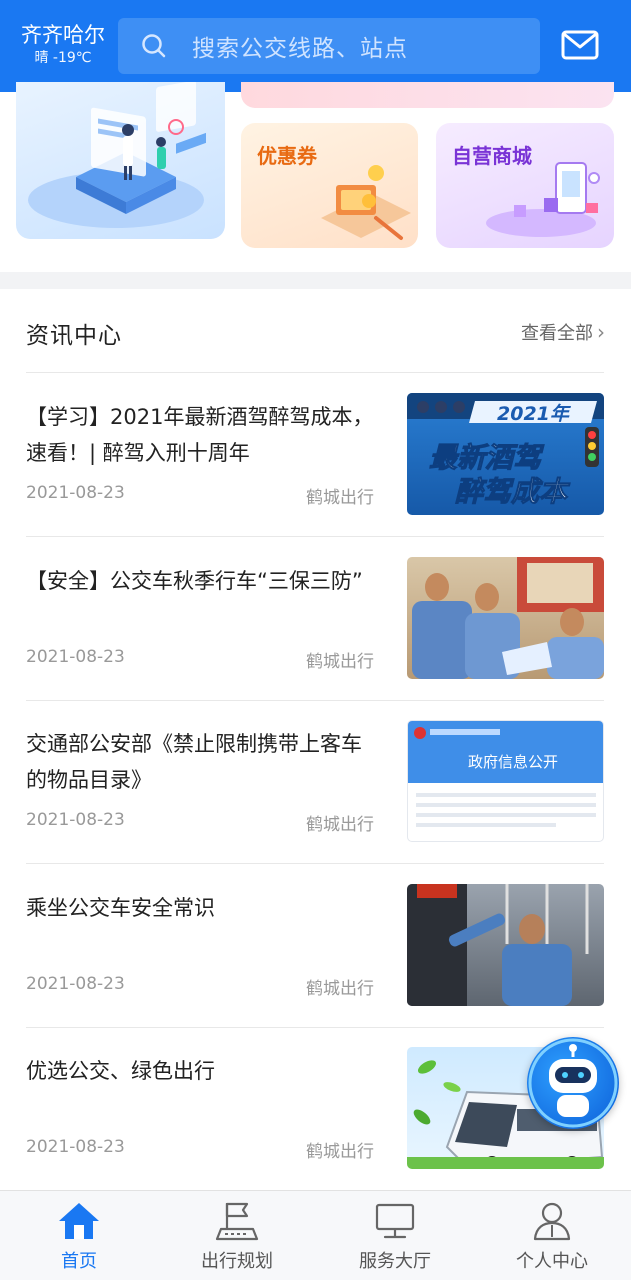 The height and width of the screenshot is (1280, 631). What do you see at coordinates (552, 1221) in the screenshot?
I see `user-icon` at bounding box center [552, 1221].